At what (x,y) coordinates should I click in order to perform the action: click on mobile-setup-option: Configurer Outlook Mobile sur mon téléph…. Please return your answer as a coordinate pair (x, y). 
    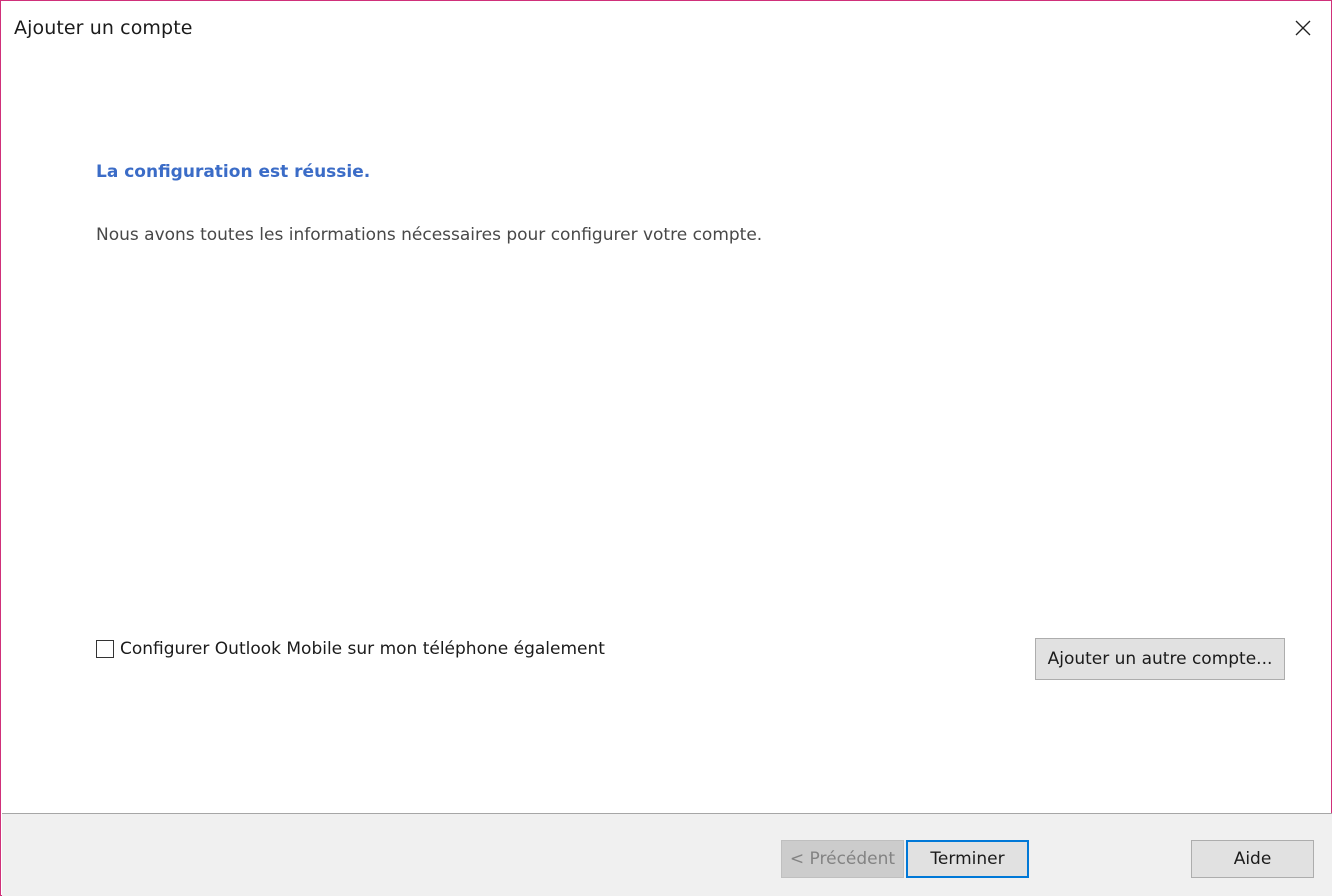
    Looking at the image, I should click on (350, 649).